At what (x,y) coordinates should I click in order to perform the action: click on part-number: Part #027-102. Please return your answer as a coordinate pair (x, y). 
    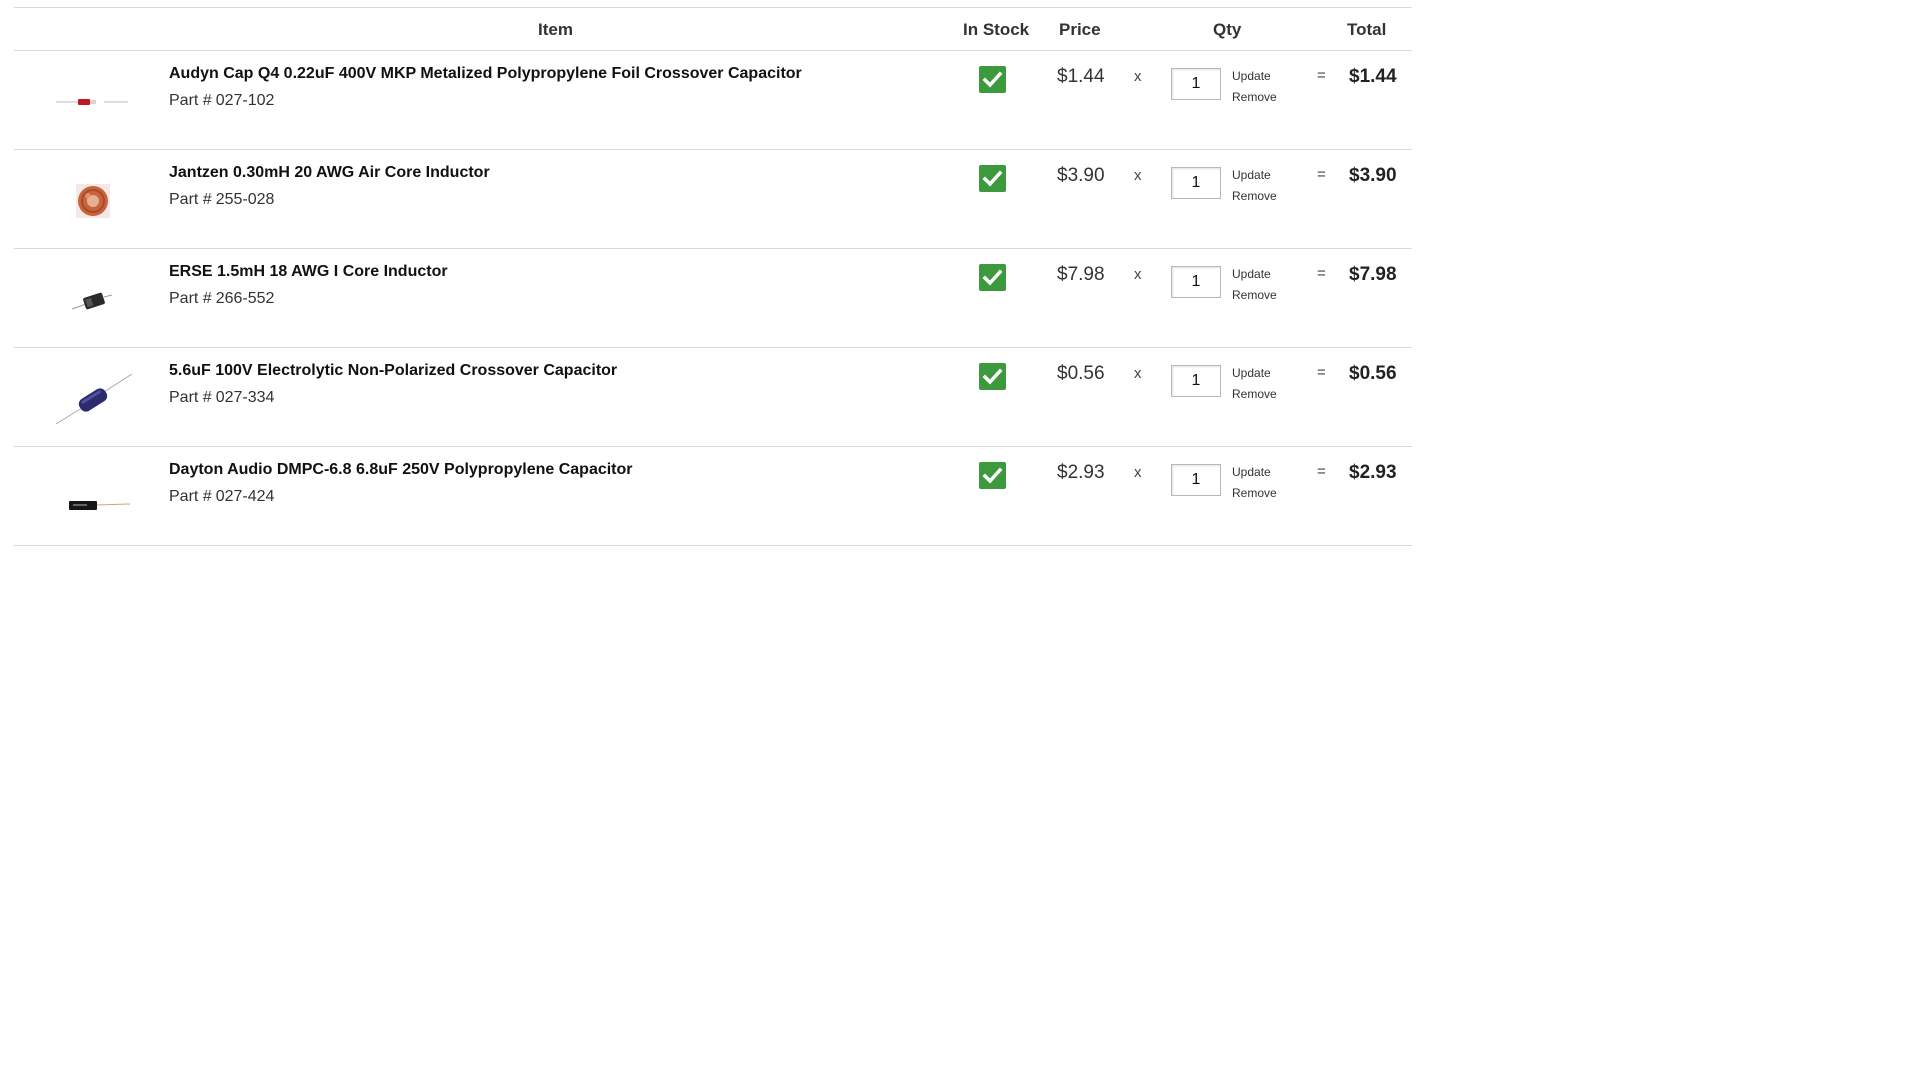
    Looking at the image, I should click on (221, 101).